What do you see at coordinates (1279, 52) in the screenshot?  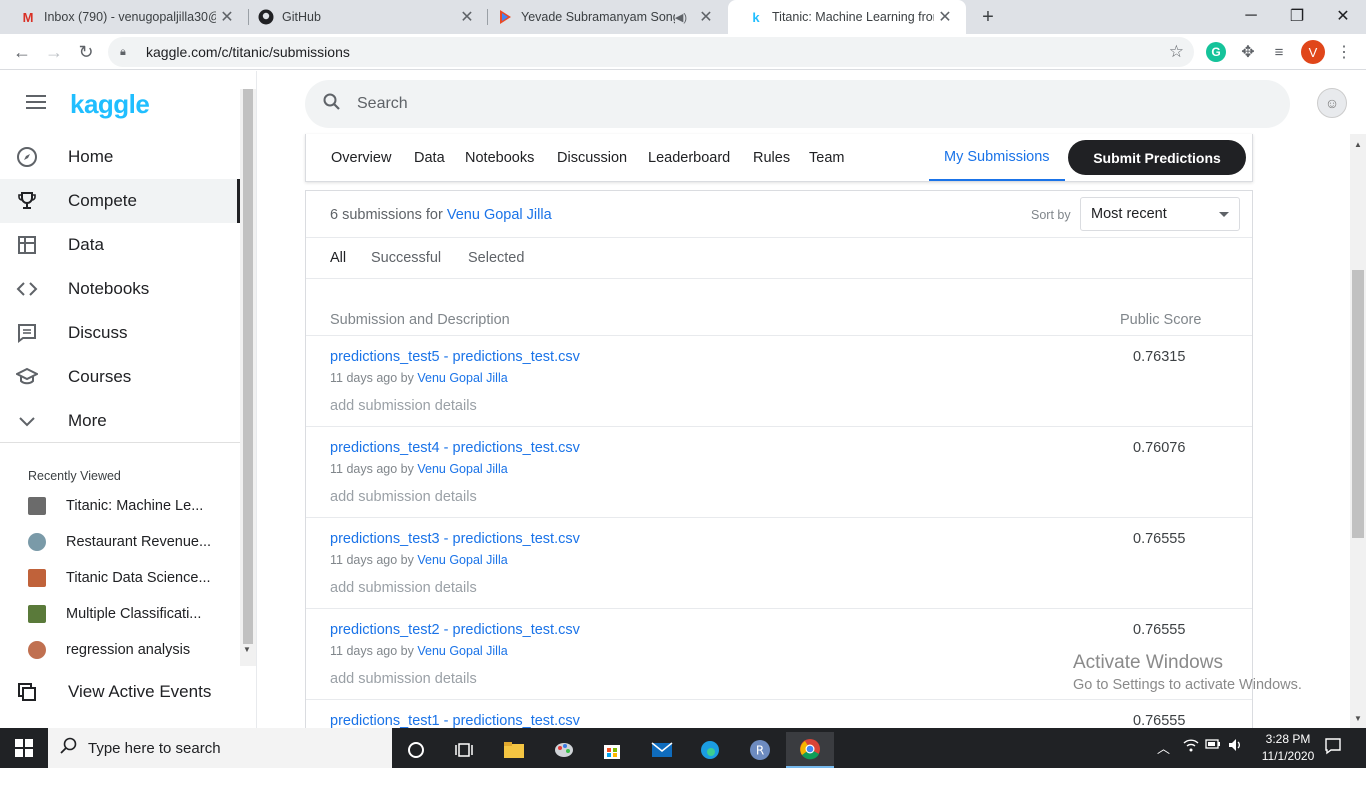 I see `media-control-icon: ≡` at bounding box center [1279, 52].